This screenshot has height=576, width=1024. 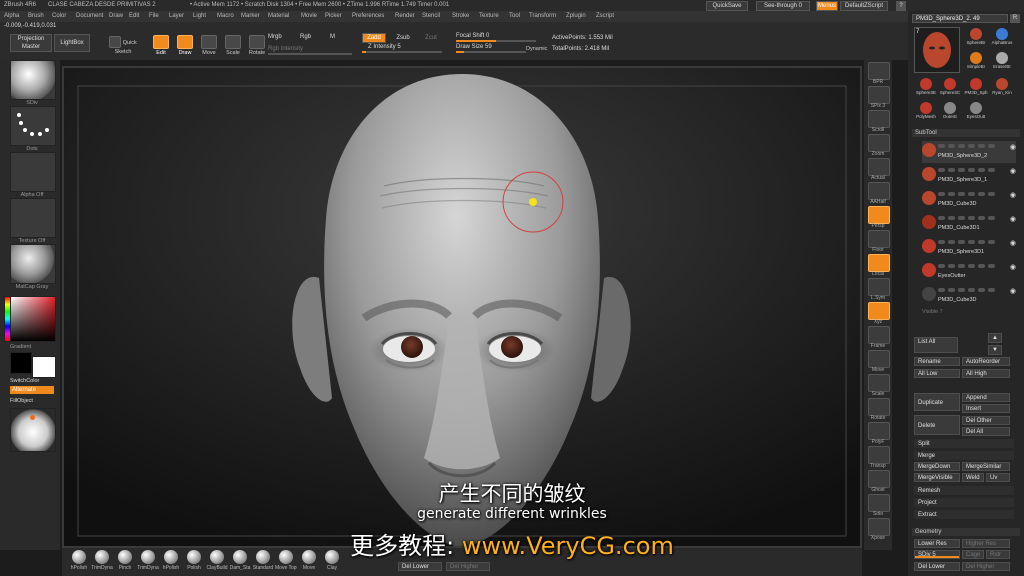 I want to click on menu-brush: Brush, so click(x=36, y=16).